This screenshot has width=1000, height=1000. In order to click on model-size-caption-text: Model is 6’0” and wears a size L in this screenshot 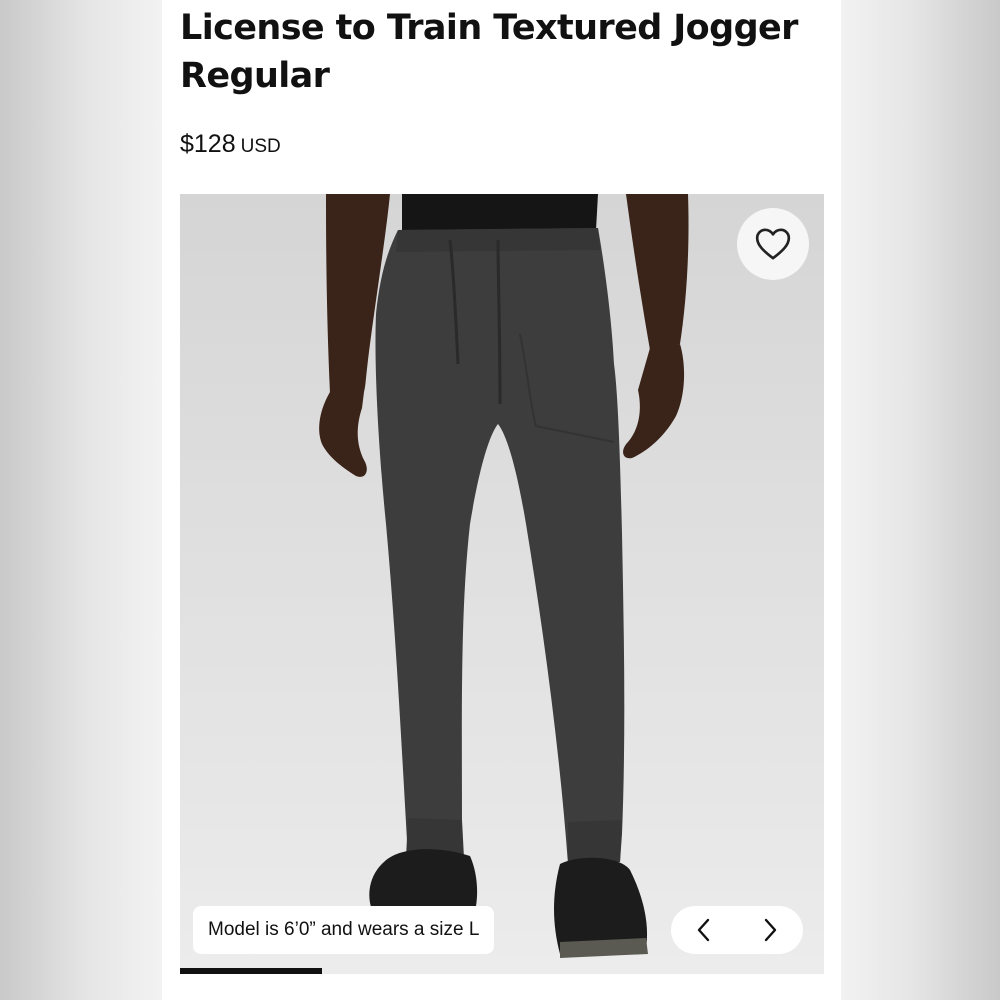, I will do `click(344, 929)`.